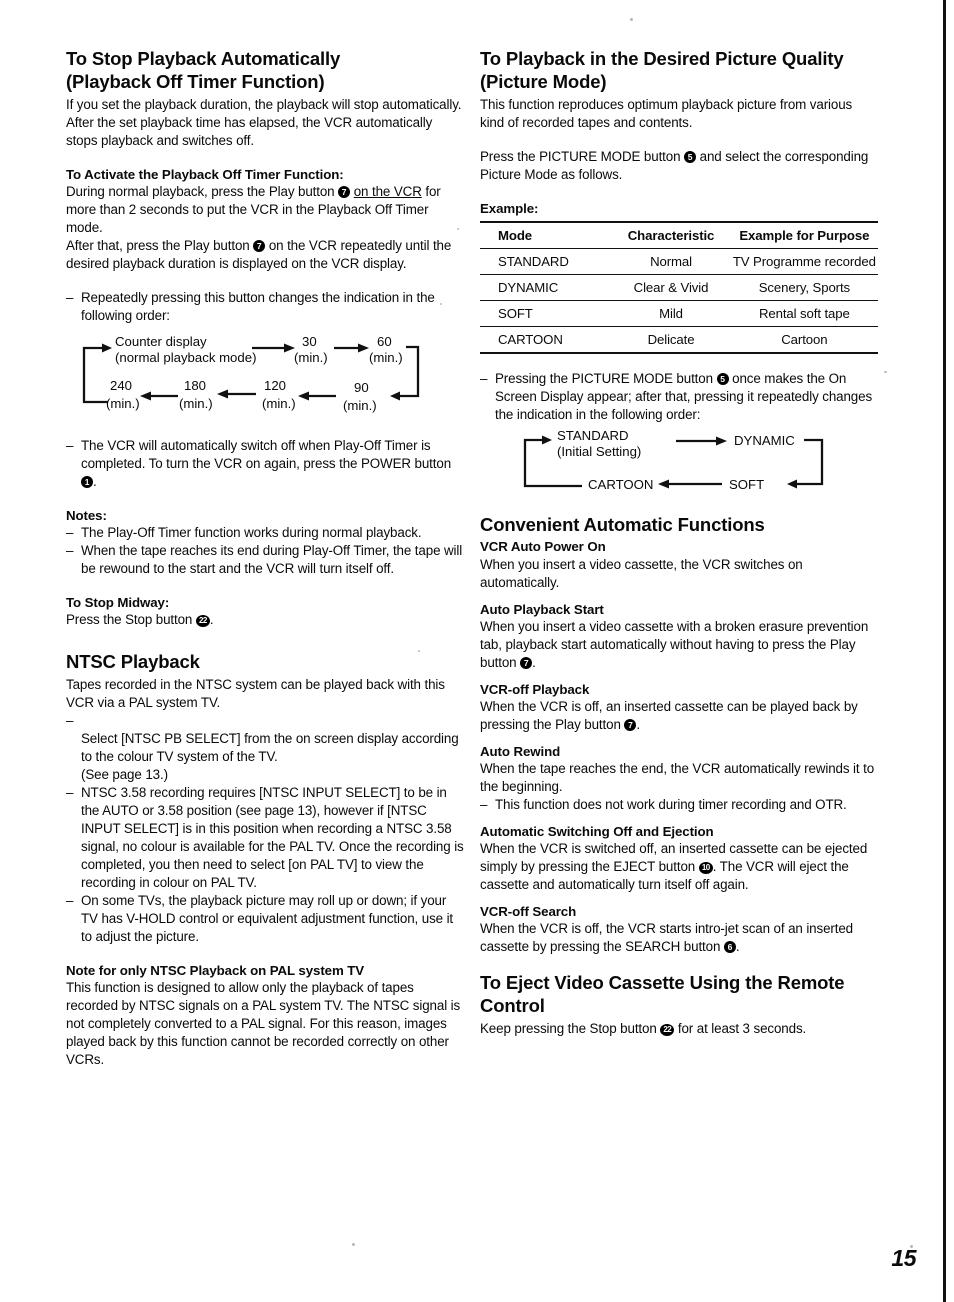 The height and width of the screenshot is (1302, 954). Describe the element at coordinates (597, 831) in the screenshot. I see `subheading-automatic-switching-off-ejection: Automatic Switching Off and Ejection` at that location.